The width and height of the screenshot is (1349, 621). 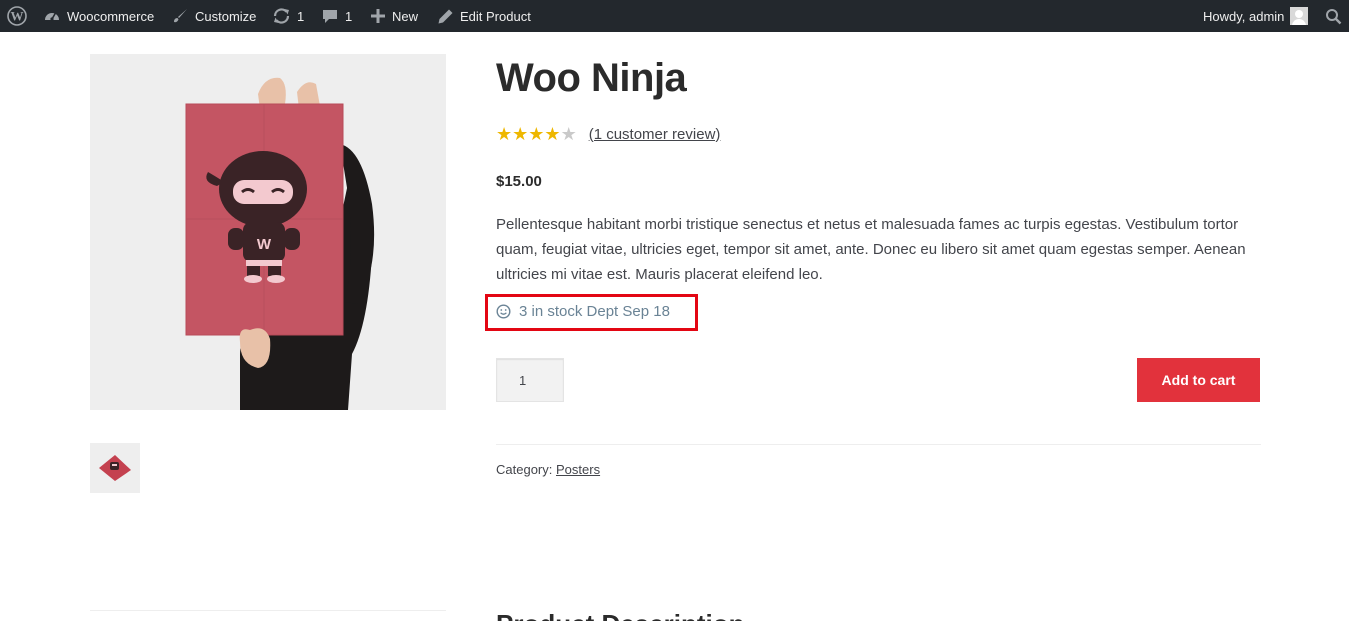 I want to click on category-label: Category:, so click(x=524, y=469).